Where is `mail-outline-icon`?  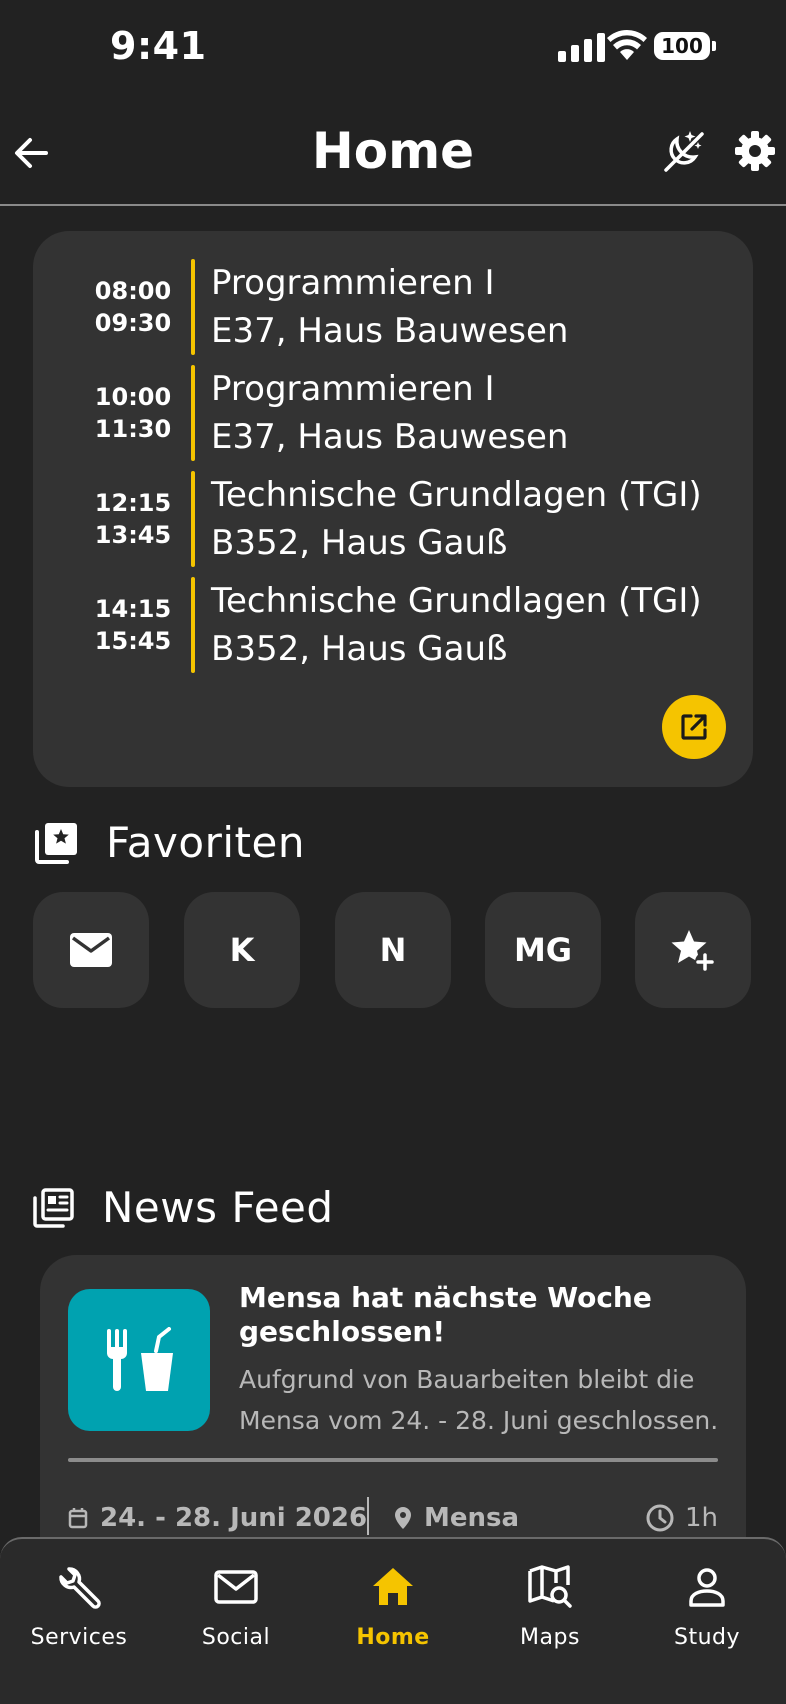 mail-outline-icon is located at coordinates (236, 1587).